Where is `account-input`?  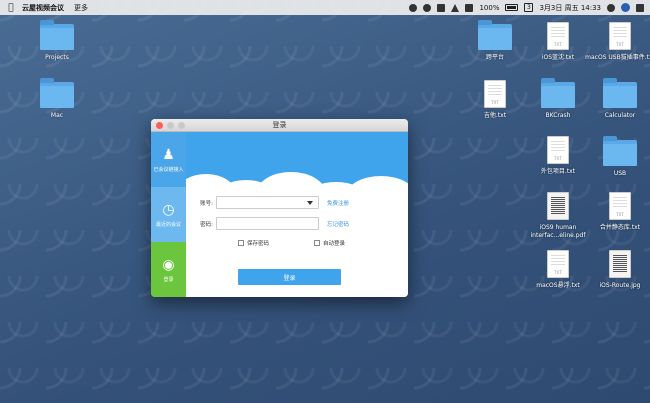 account-input is located at coordinates (267, 202).